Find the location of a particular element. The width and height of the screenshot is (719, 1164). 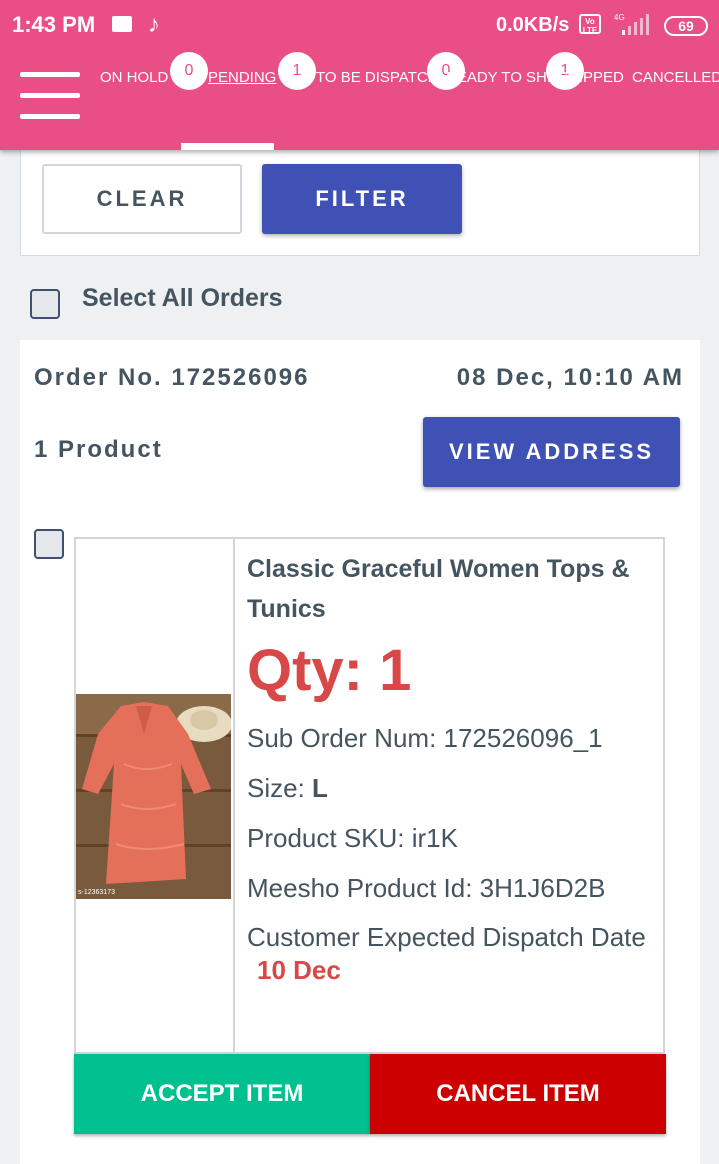

tiktok-icon: ♪ is located at coordinates (154, 24).